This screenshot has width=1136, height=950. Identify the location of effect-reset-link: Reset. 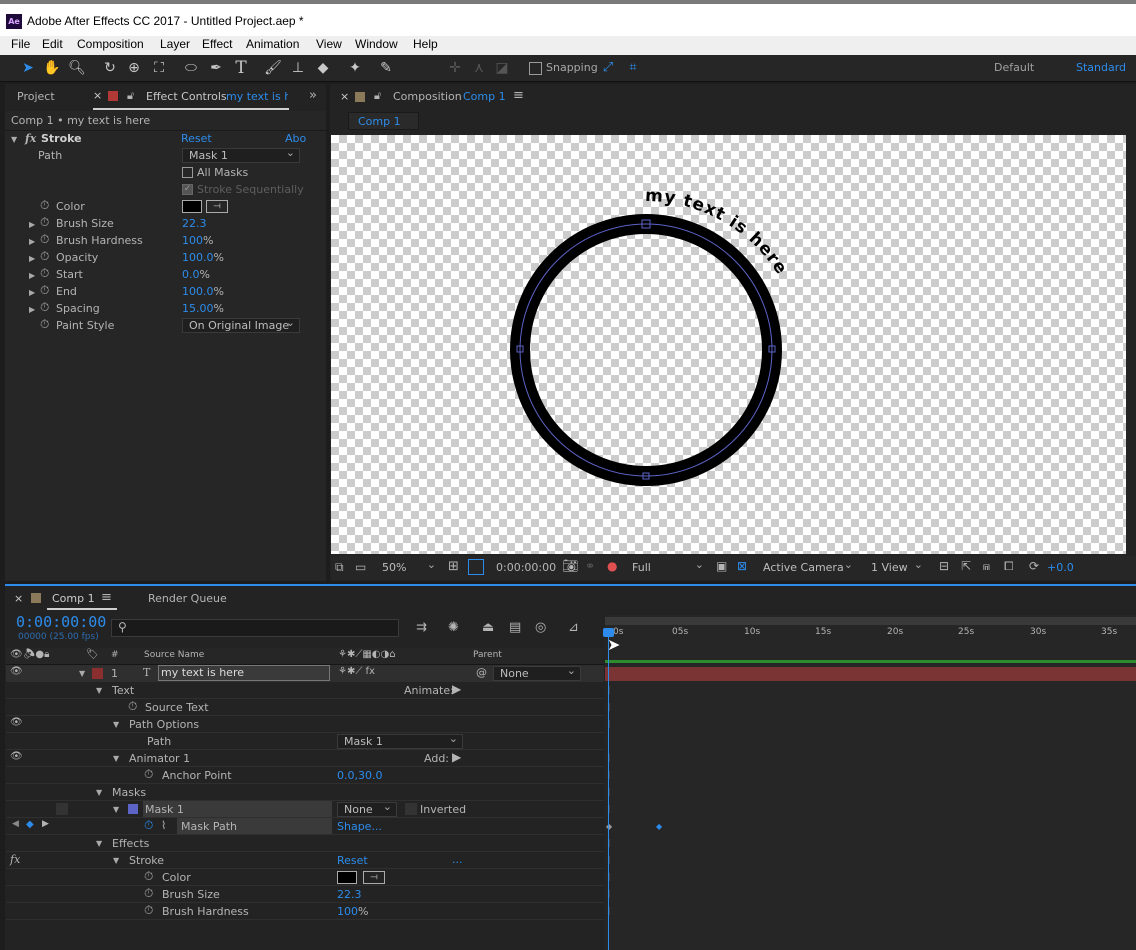
(352, 860).